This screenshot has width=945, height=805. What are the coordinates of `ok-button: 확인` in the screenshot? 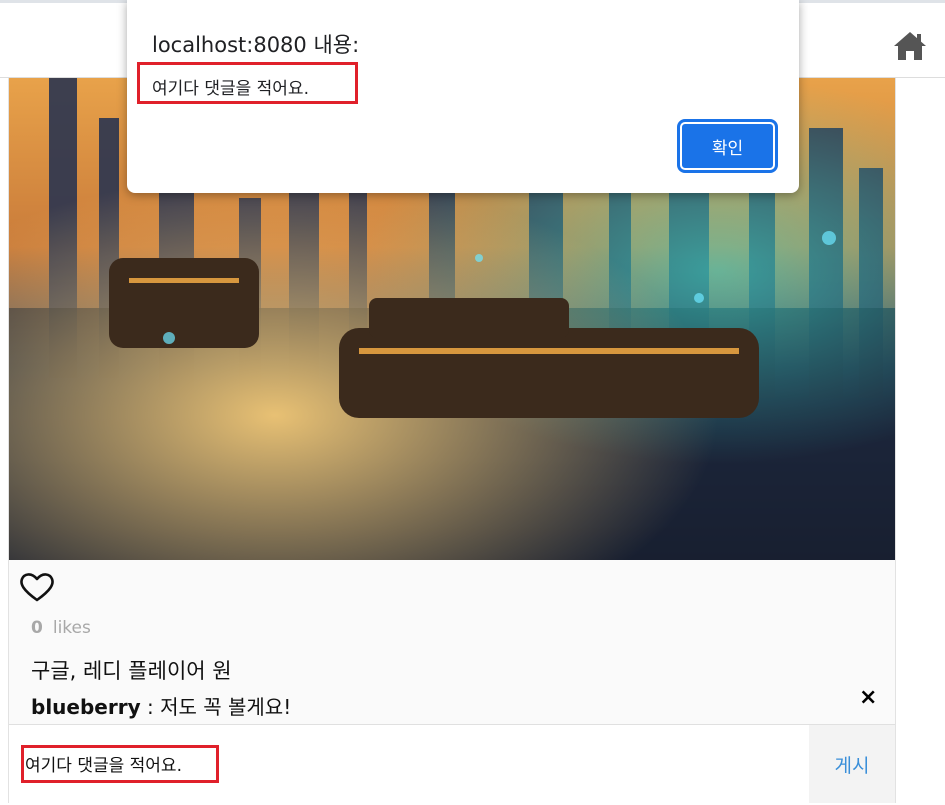 It's located at (727, 146).